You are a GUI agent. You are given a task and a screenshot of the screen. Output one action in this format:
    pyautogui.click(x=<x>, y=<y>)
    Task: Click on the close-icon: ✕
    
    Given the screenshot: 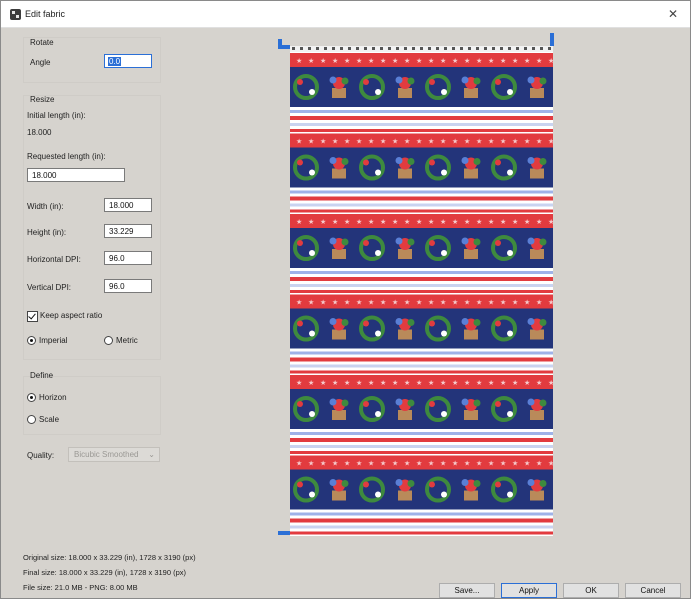 What is the action you would take?
    pyautogui.click(x=673, y=14)
    